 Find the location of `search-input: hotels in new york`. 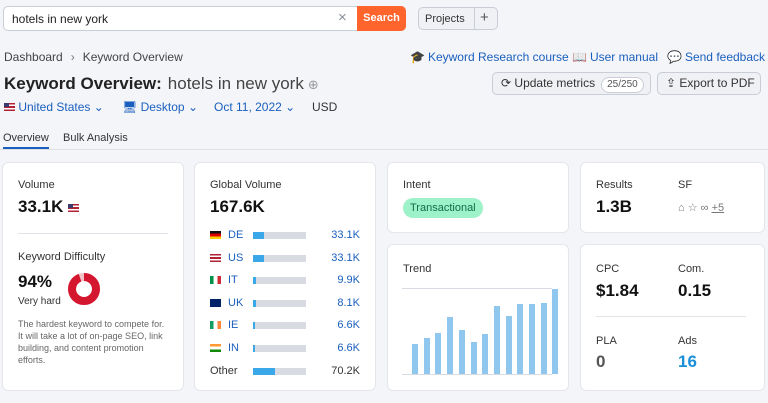

search-input: hotels in new york is located at coordinates (60, 19).